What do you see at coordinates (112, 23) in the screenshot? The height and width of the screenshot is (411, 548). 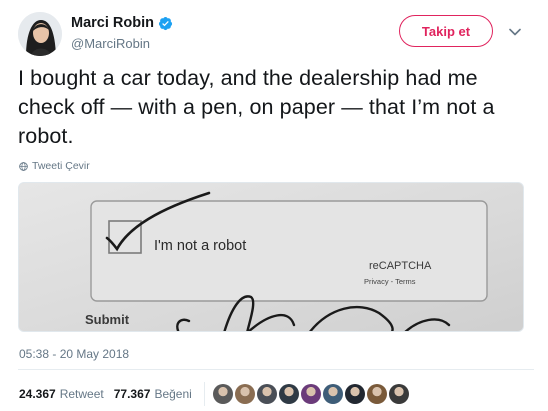 I see `author-name: Marci Robin` at bounding box center [112, 23].